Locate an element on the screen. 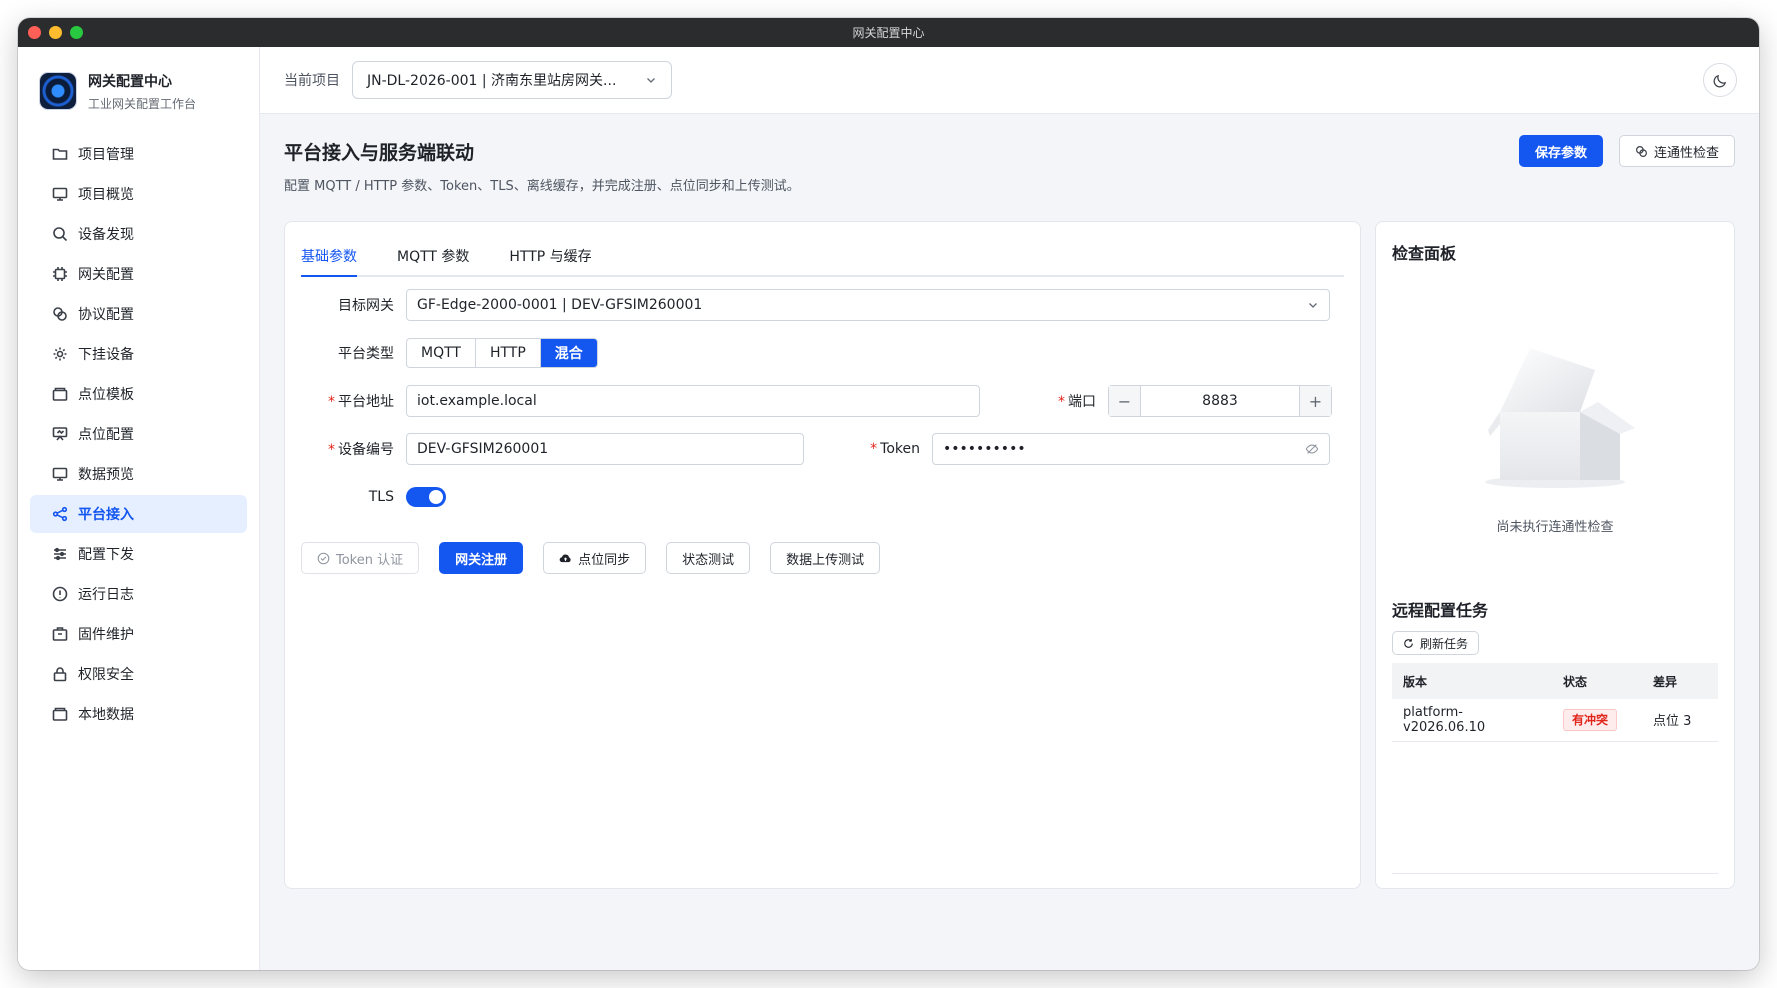 This screenshot has height=988, width=1777. platform-type-http: HTTP is located at coordinates (508, 353).